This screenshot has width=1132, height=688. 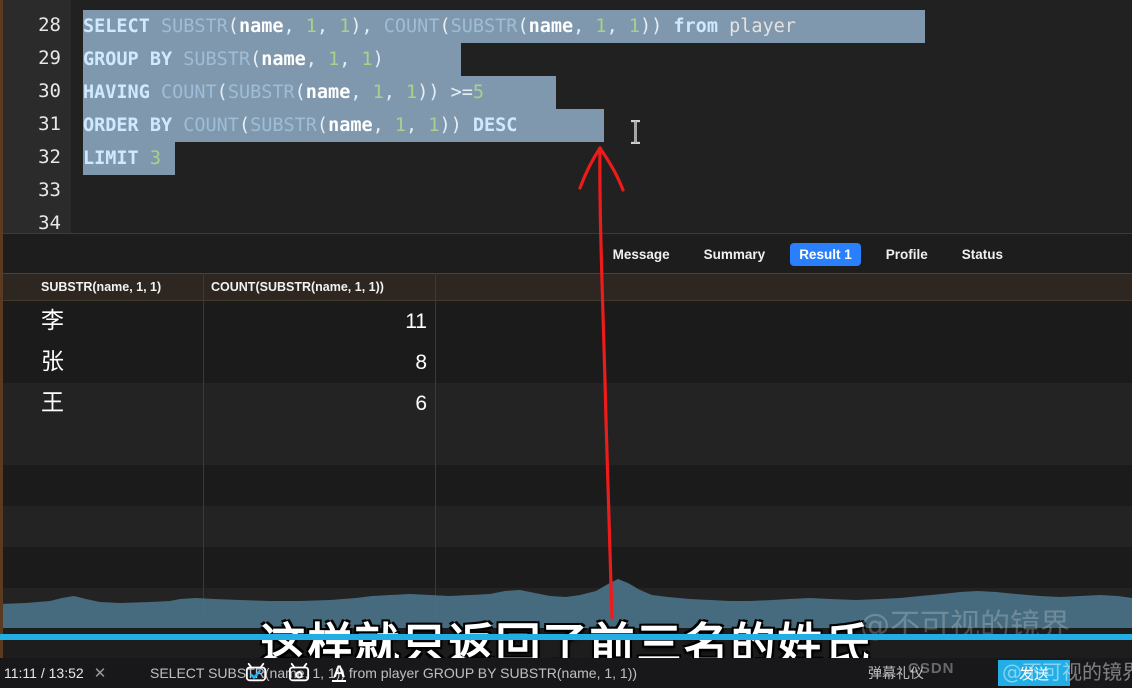 I want to click on code-token: SELECT, so click(x=116, y=26).